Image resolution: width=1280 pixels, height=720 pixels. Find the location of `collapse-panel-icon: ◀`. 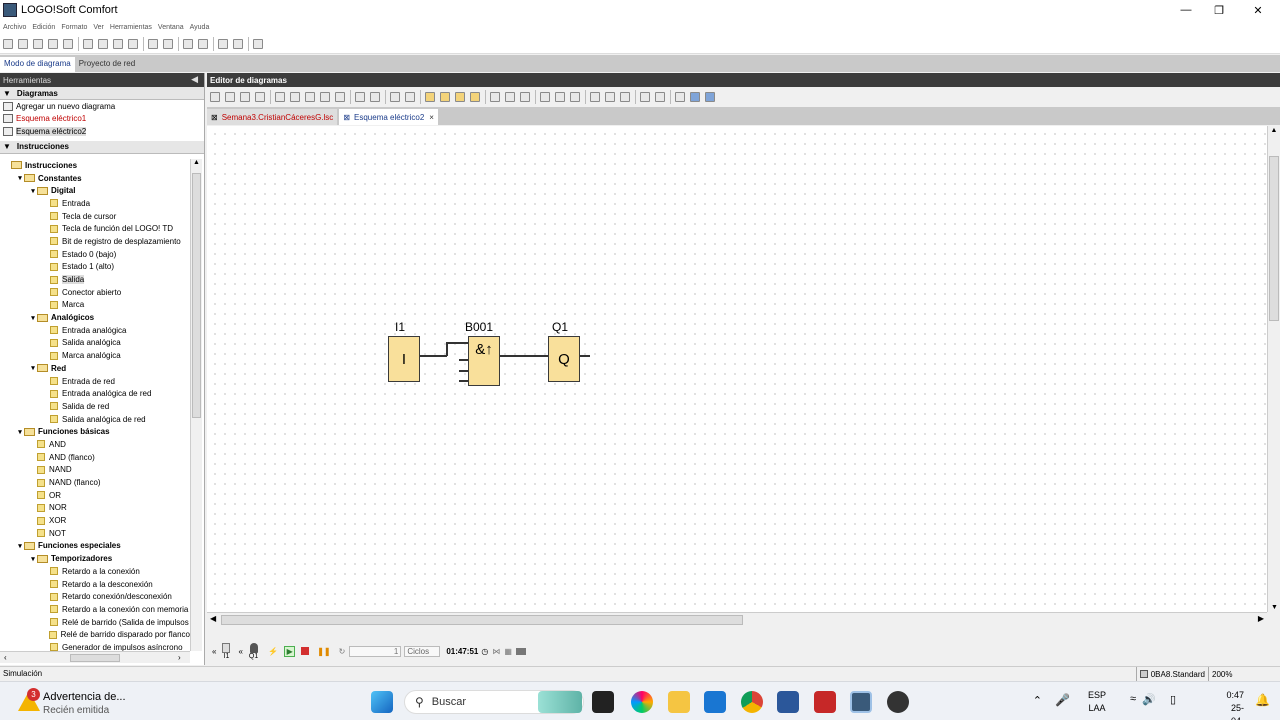

collapse-panel-icon: ◀ is located at coordinates (194, 79).